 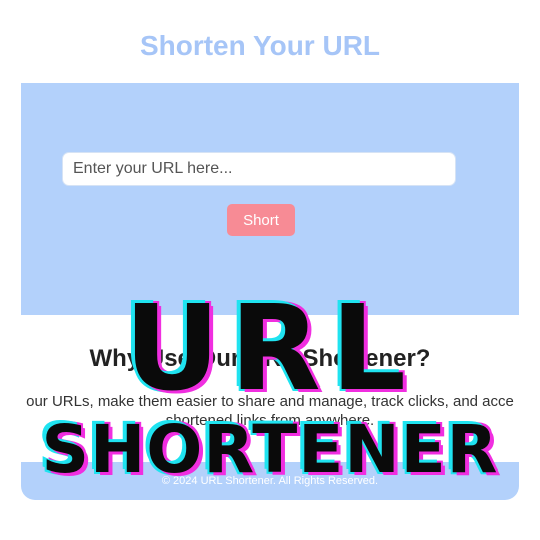 What do you see at coordinates (259, 169) in the screenshot?
I see `url-input` at bounding box center [259, 169].